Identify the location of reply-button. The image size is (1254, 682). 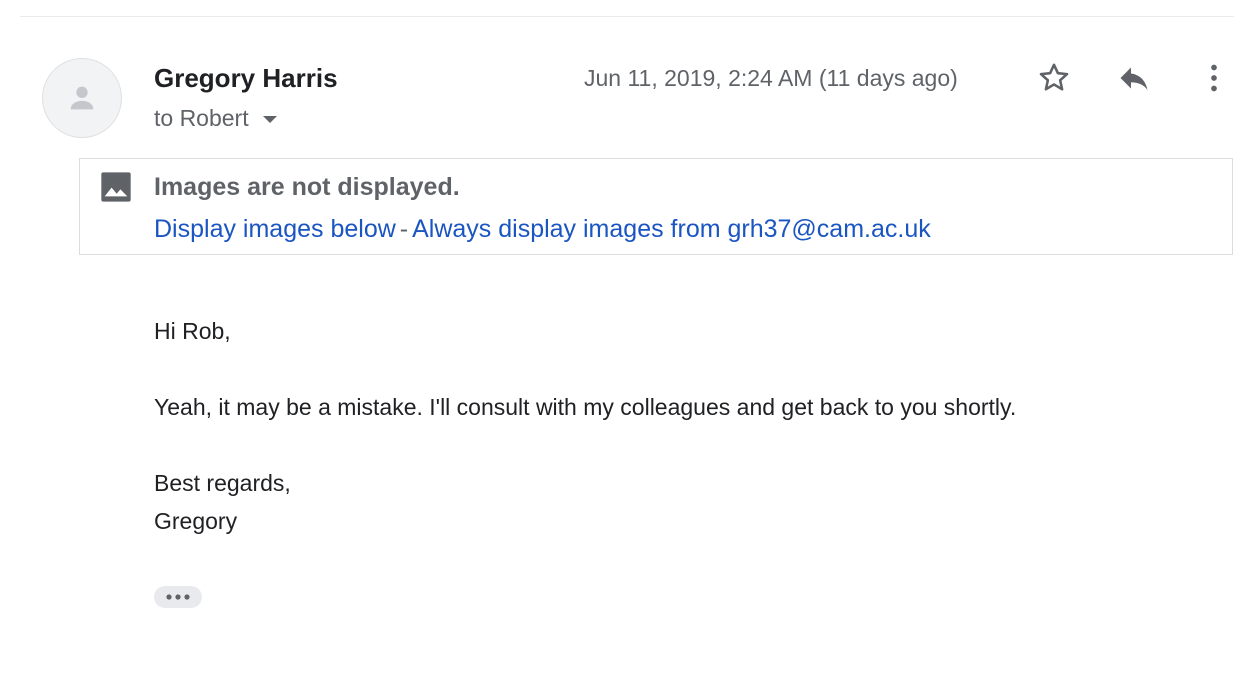
(1134, 78).